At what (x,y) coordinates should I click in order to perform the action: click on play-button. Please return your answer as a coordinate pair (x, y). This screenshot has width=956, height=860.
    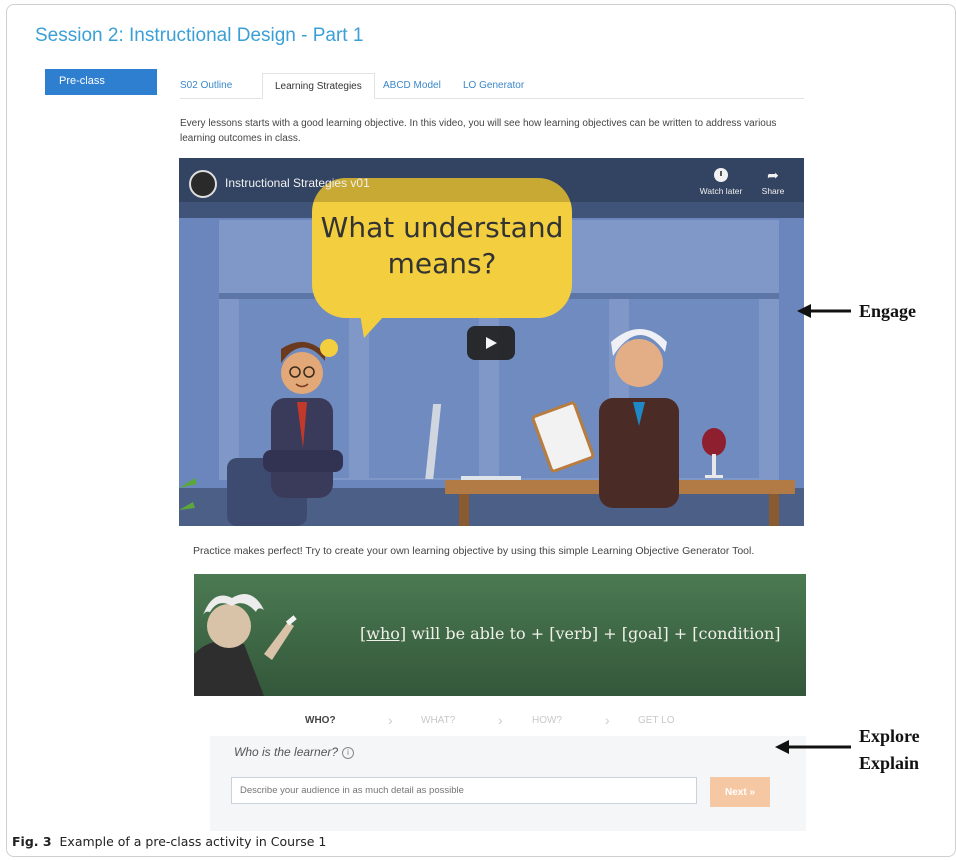
    Looking at the image, I should click on (491, 343).